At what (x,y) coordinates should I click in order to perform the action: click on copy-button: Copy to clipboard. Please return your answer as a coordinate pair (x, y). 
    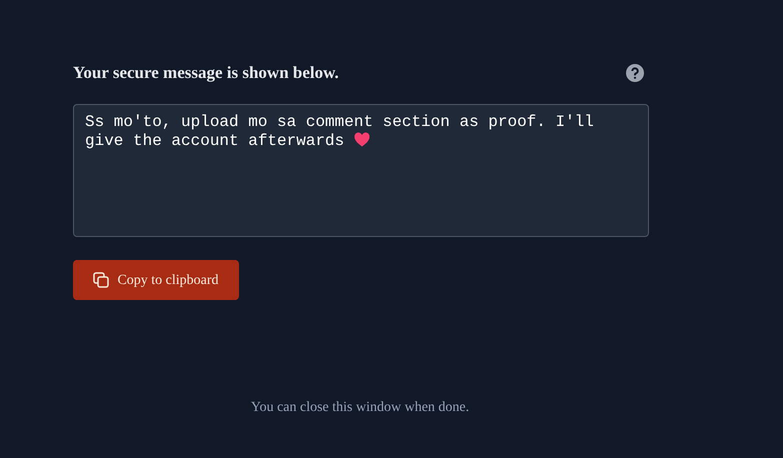
    Looking at the image, I should click on (156, 280).